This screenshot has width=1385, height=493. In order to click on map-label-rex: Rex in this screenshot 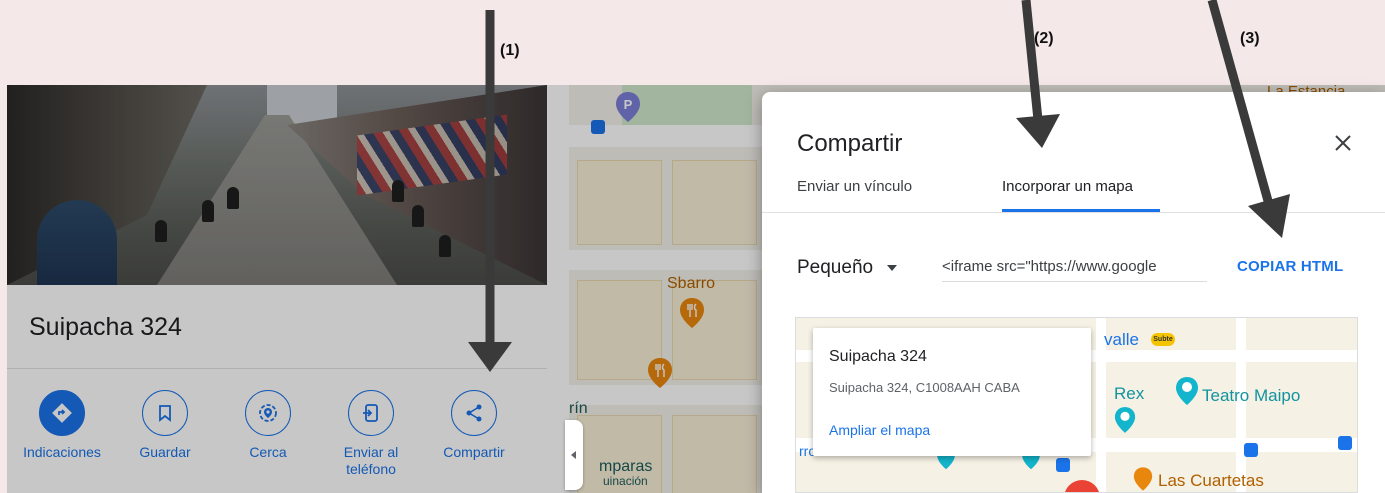, I will do `click(1129, 393)`.